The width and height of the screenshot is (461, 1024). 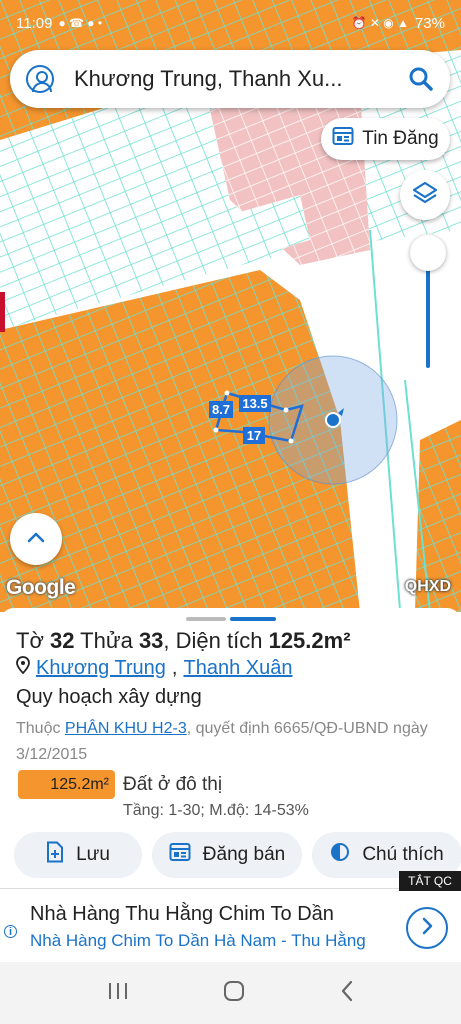 I want to click on land-detail: Tầng: 1-30; M.độ: 14-53%, so click(x=216, y=810).